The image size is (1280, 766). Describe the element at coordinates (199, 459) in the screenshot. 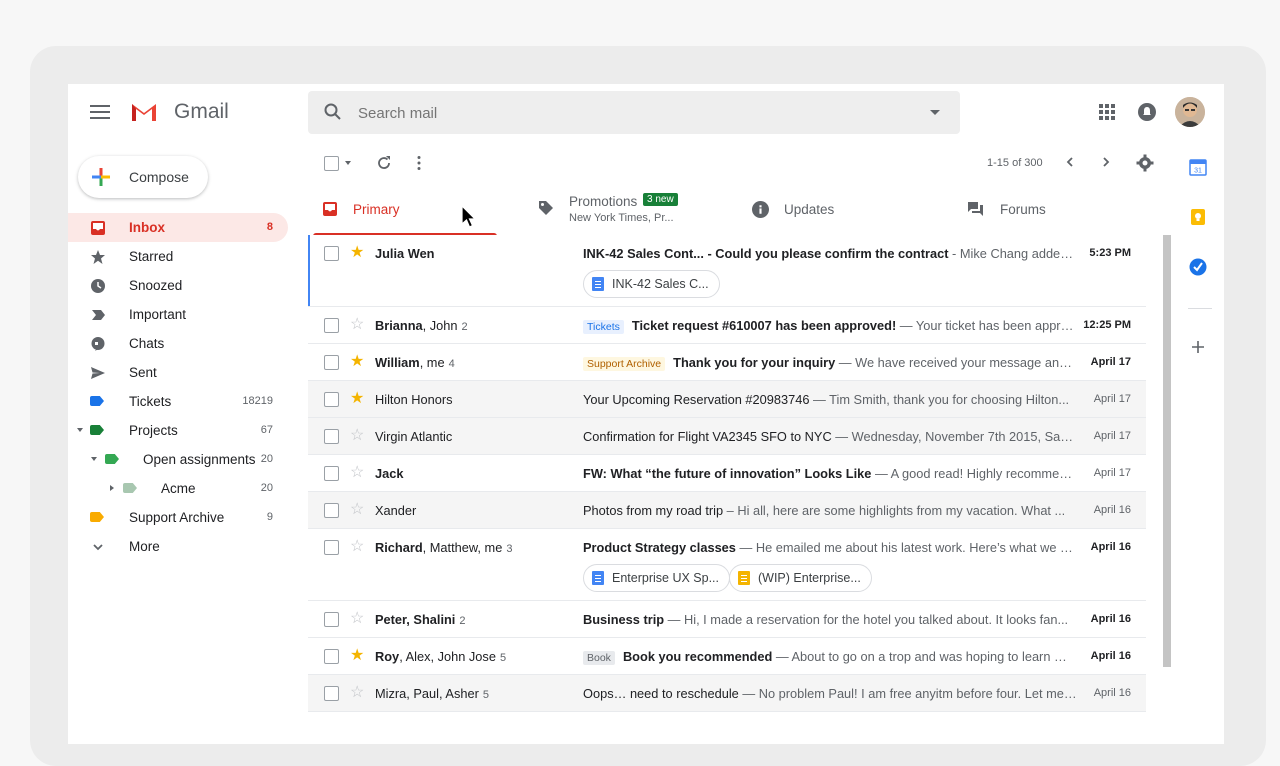

I see `sidebar-item-label: Open assignments` at that location.